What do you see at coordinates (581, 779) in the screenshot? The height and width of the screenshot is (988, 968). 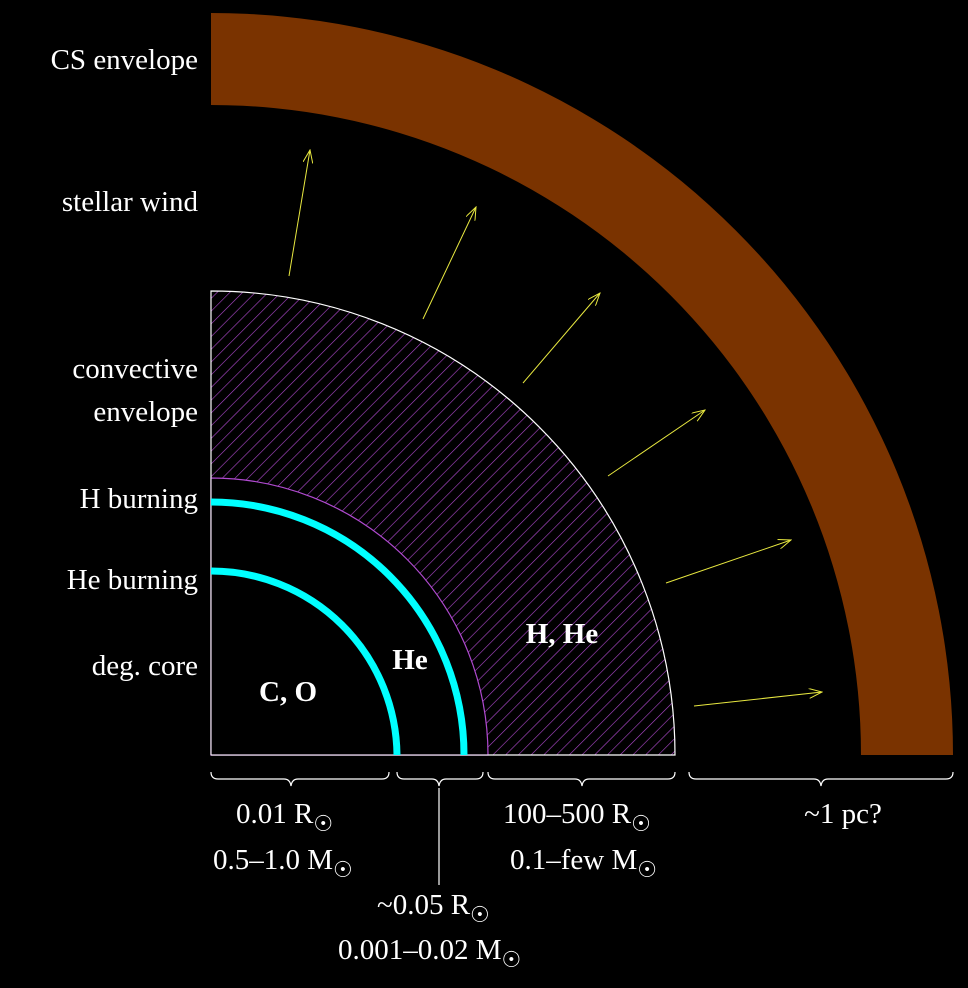 I see `brace-envelope` at bounding box center [581, 779].